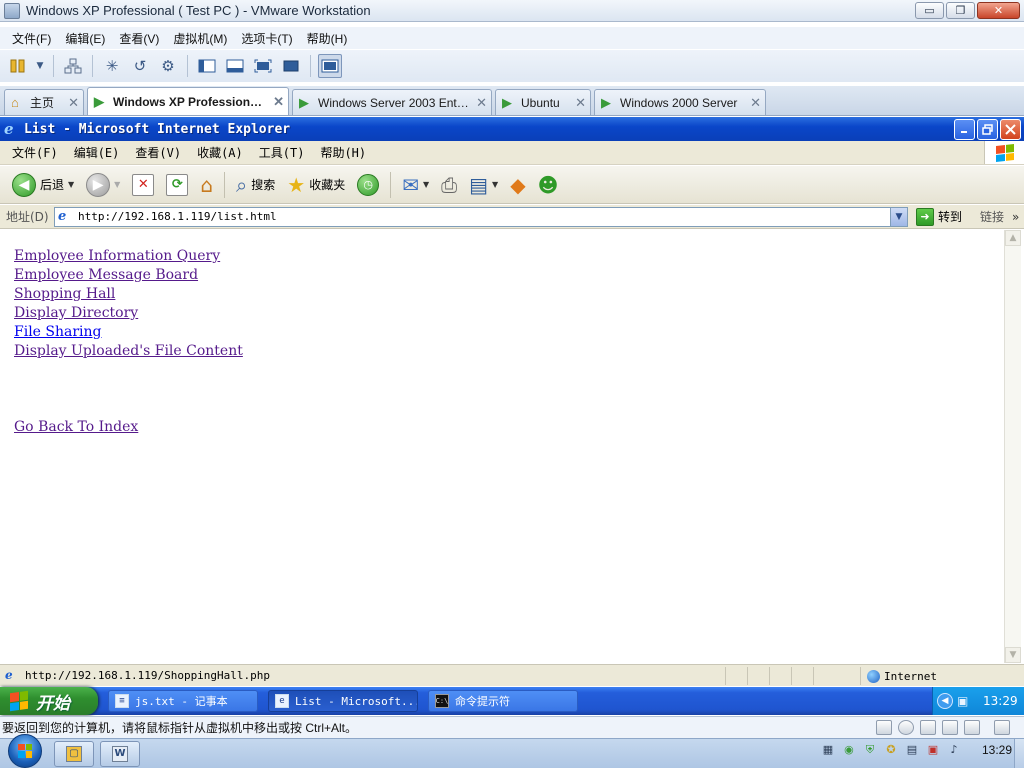  I want to click on xp-clock: 13:29, so click(1000, 701).